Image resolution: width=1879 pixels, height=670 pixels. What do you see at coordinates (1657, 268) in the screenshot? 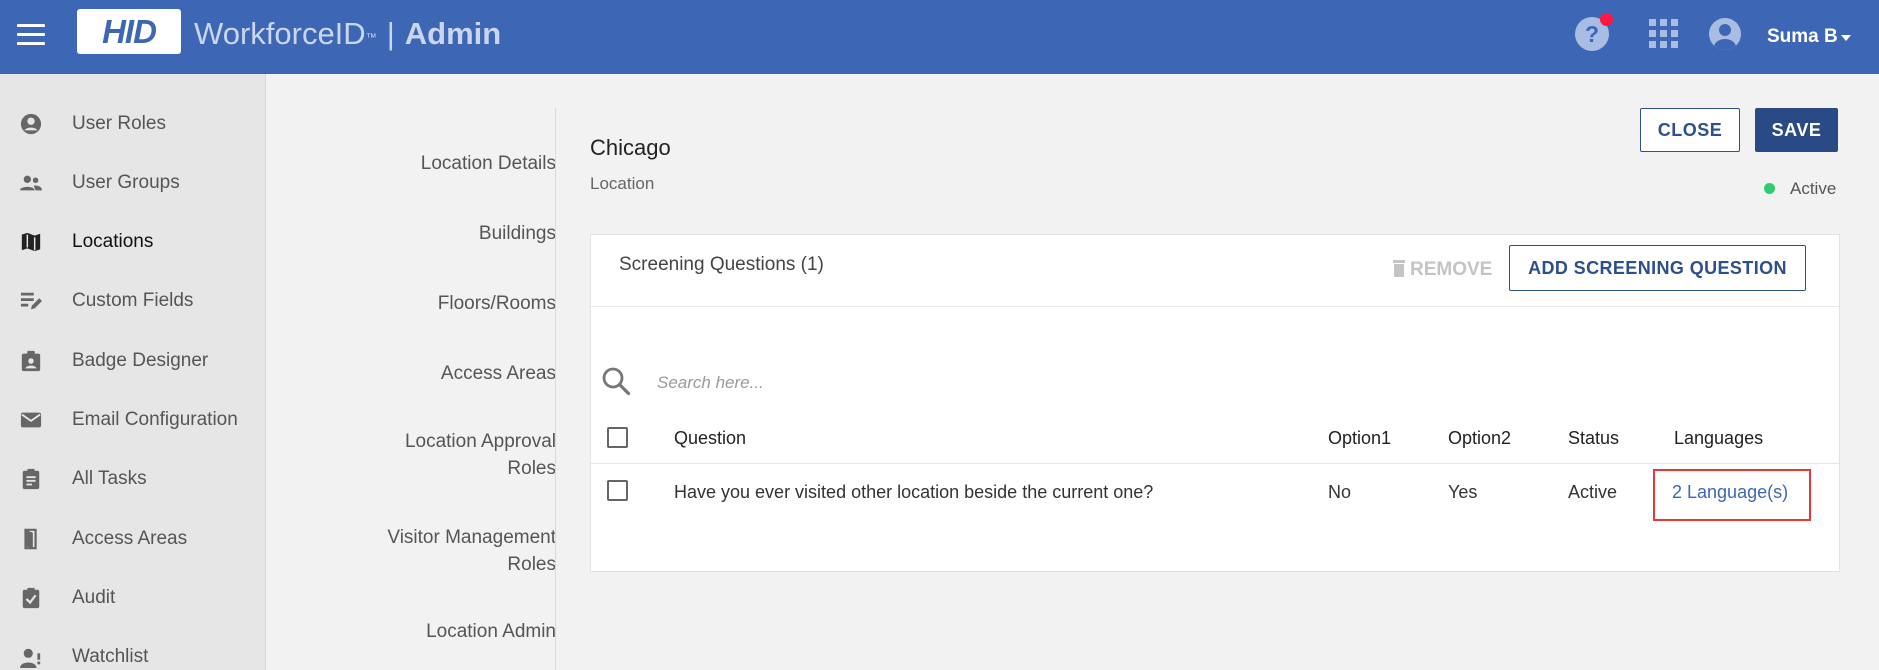
I see `add-screening-question-button: ADD SCREENING QUESTION` at bounding box center [1657, 268].